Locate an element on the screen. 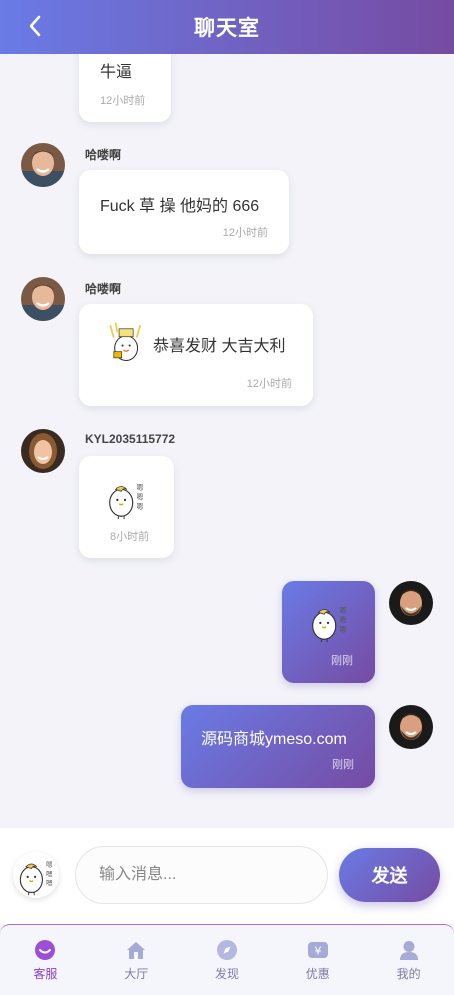 This screenshot has height=995, width=454. message-bubble: Fuck 草 操 他妈的 666 12小时前 is located at coordinates (184, 212).